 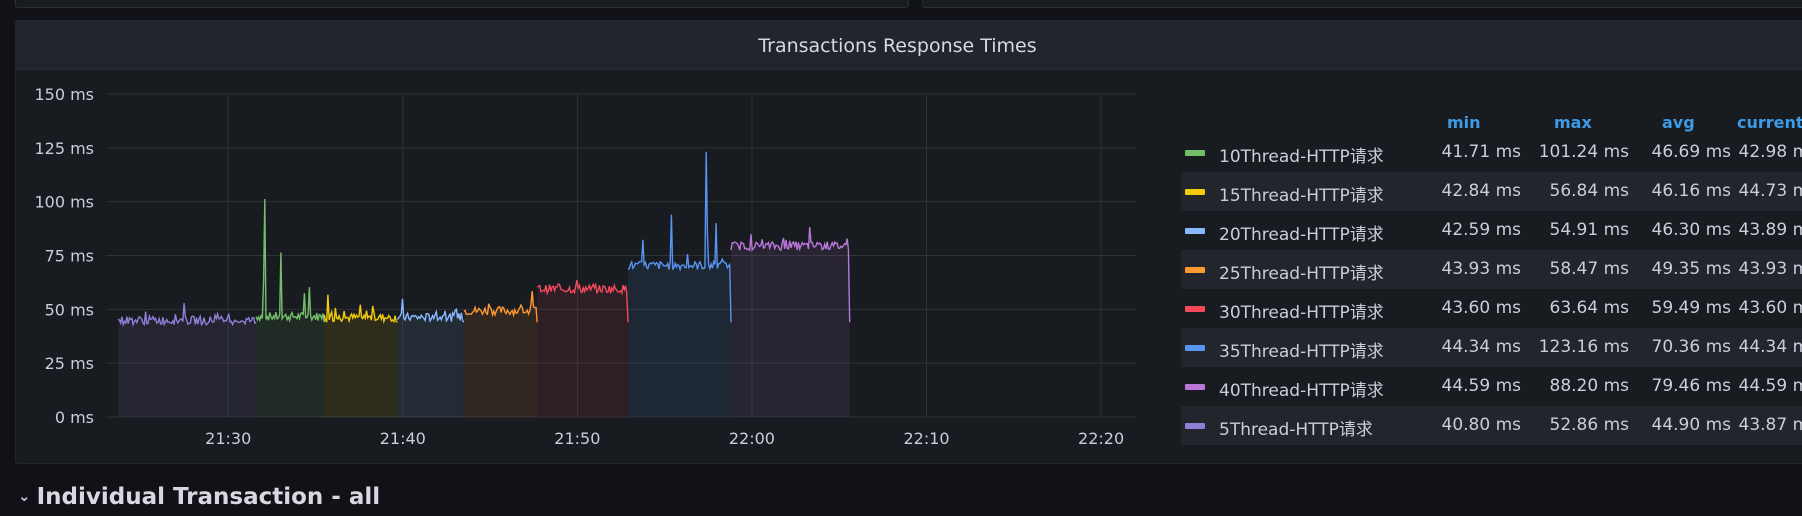 I want to click on legend-col-current: current, so click(x=1769, y=122).